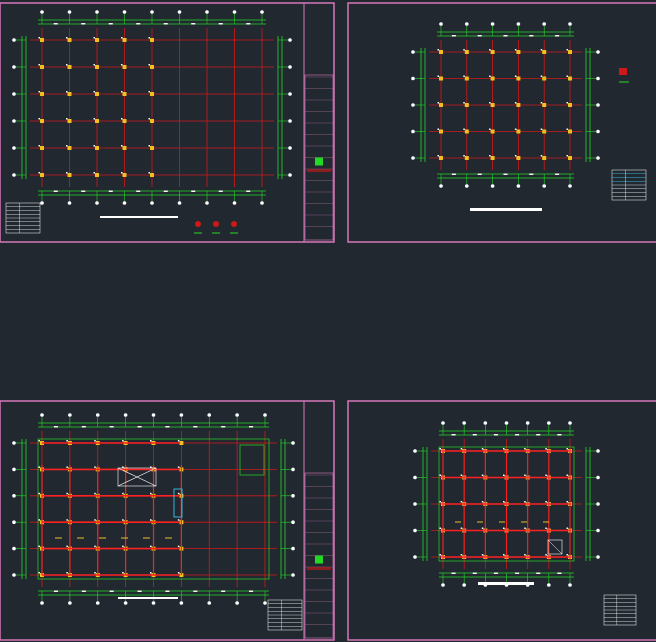  Describe the element at coordinates (624, 75) in the screenshot. I see `detail-marker` at that location.